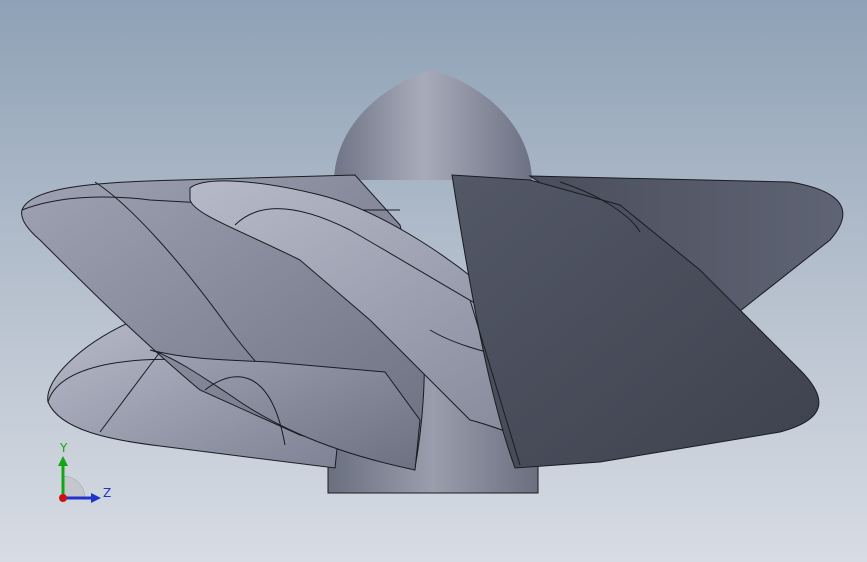 This screenshot has height=562, width=867. I want to click on axis-triad: Y Z, so click(84, 472).